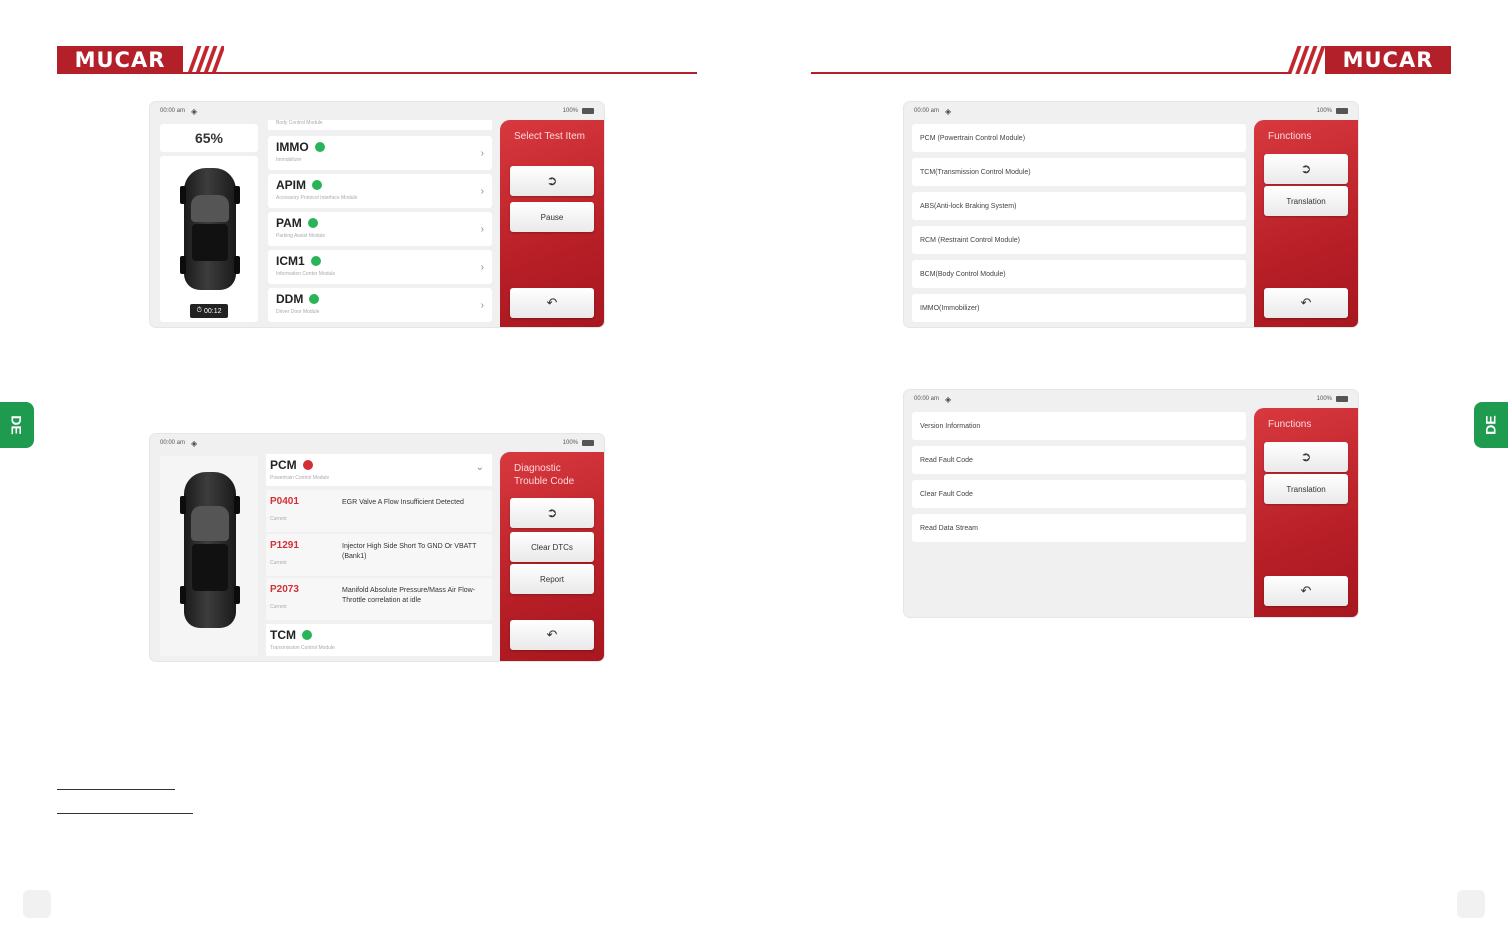 The image size is (1508, 941). What do you see at coordinates (380, 125) in the screenshot?
I see `list-item-cut: Body Control Module` at bounding box center [380, 125].